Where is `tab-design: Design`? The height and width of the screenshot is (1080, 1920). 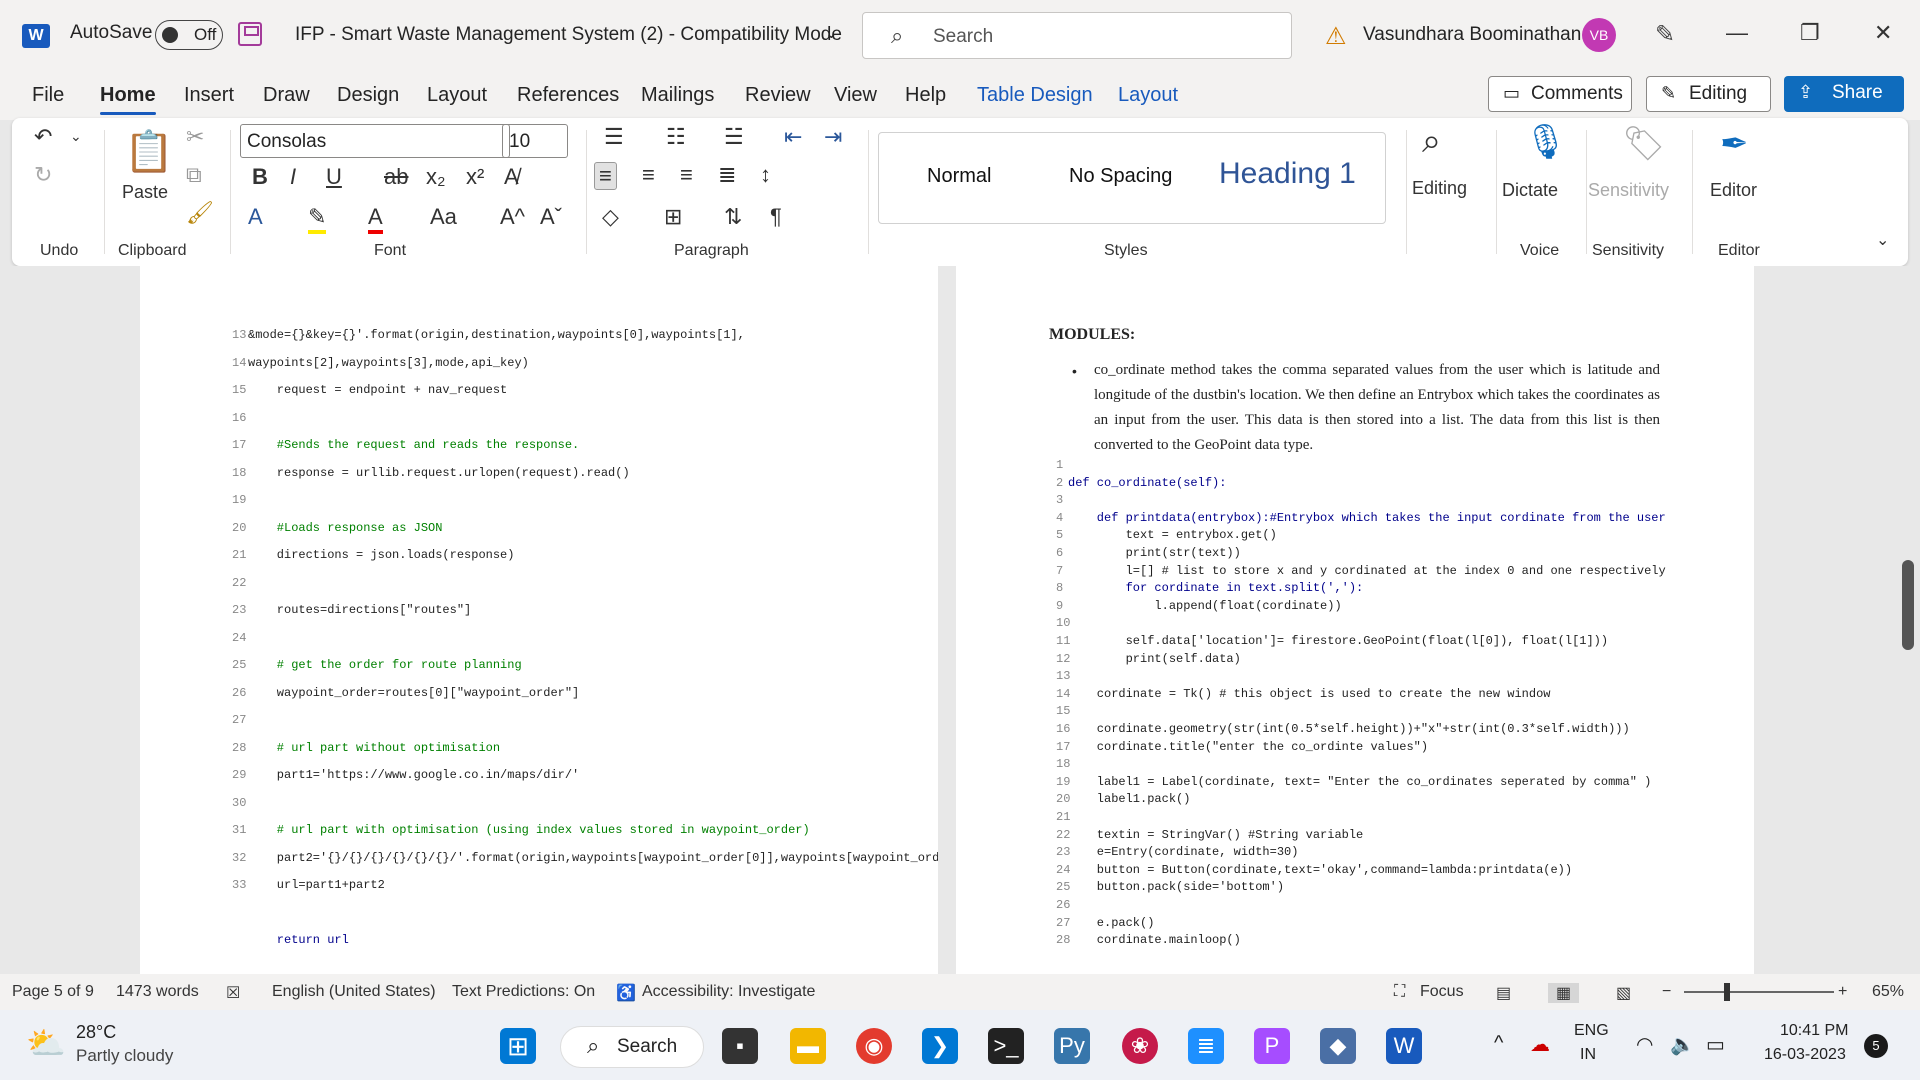
tab-design: Design is located at coordinates (368, 95).